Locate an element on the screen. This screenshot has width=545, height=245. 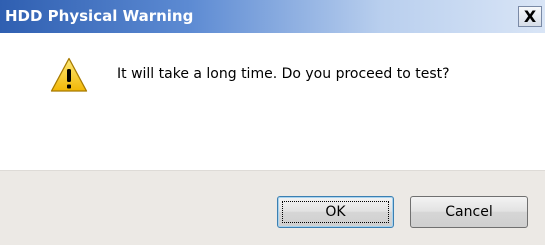
cancel-button: Cancel is located at coordinates (469, 212).